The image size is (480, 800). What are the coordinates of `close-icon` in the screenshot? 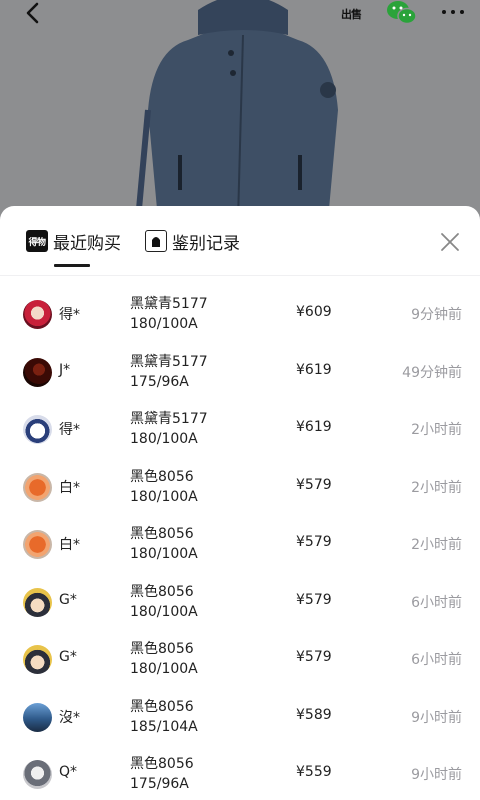 It's located at (450, 242).